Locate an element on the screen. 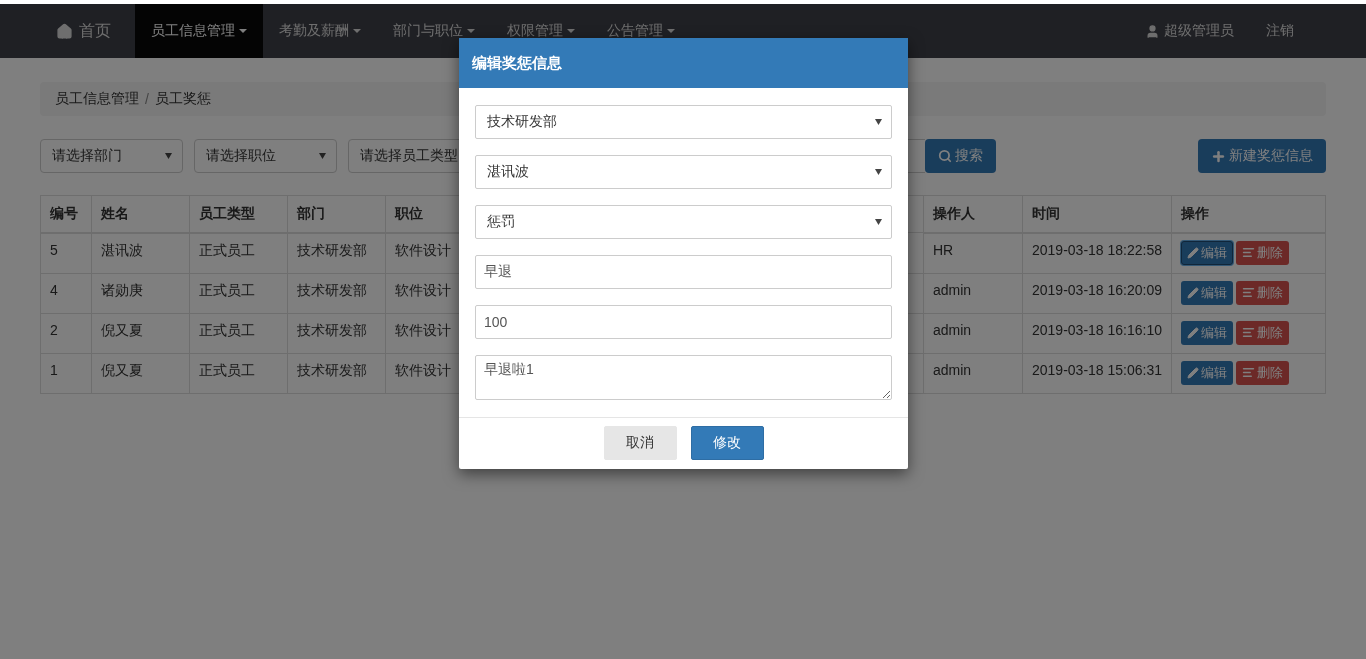 Image resolution: width=1366 pixels, height=659 pixels. column-header: 部门 is located at coordinates (336, 214).